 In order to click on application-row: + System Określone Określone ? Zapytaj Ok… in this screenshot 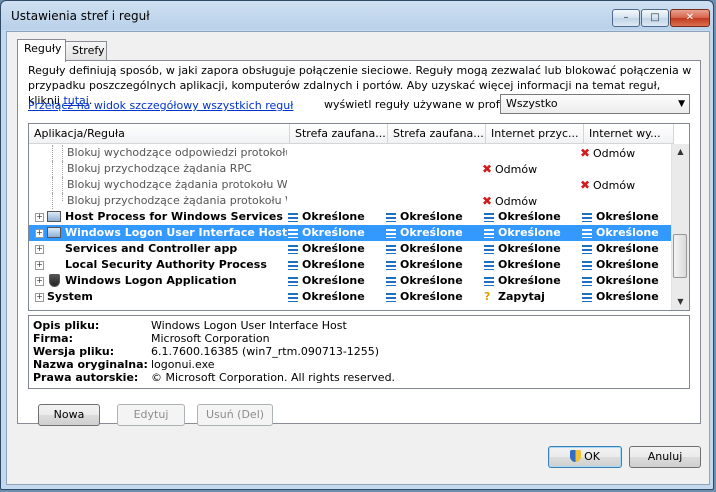, I will do `click(350, 297)`.